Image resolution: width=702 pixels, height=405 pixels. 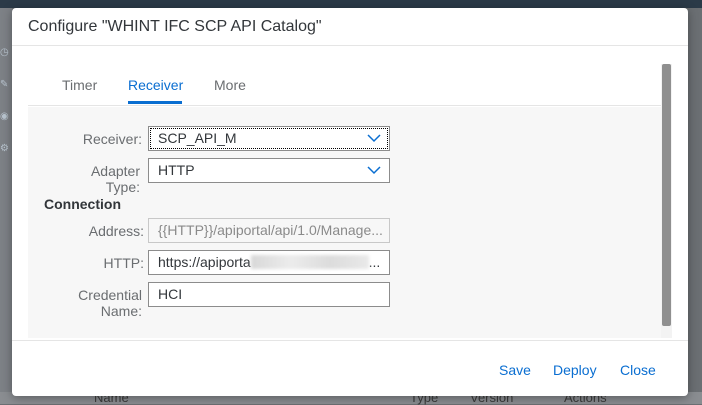 What do you see at coordinates (350, 27) in the screenshot?
I see `dialog-header: Configure "WHINT IFC SCP API Catalog"` at bounding box center [350, 27].